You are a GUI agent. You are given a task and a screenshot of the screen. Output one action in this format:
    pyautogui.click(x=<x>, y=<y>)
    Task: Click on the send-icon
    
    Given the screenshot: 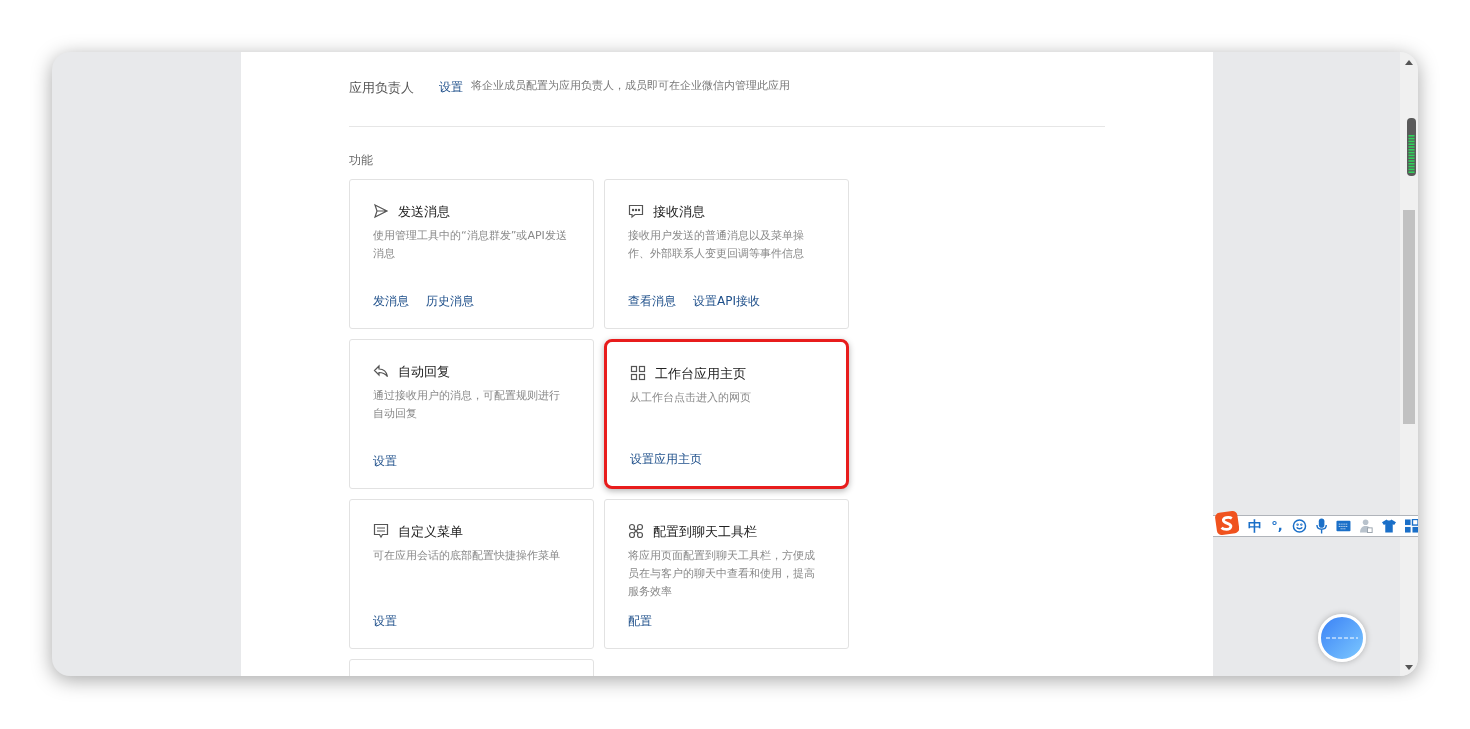 What is the action you would take?
    pyautogui.click(x=381, y=211)
    